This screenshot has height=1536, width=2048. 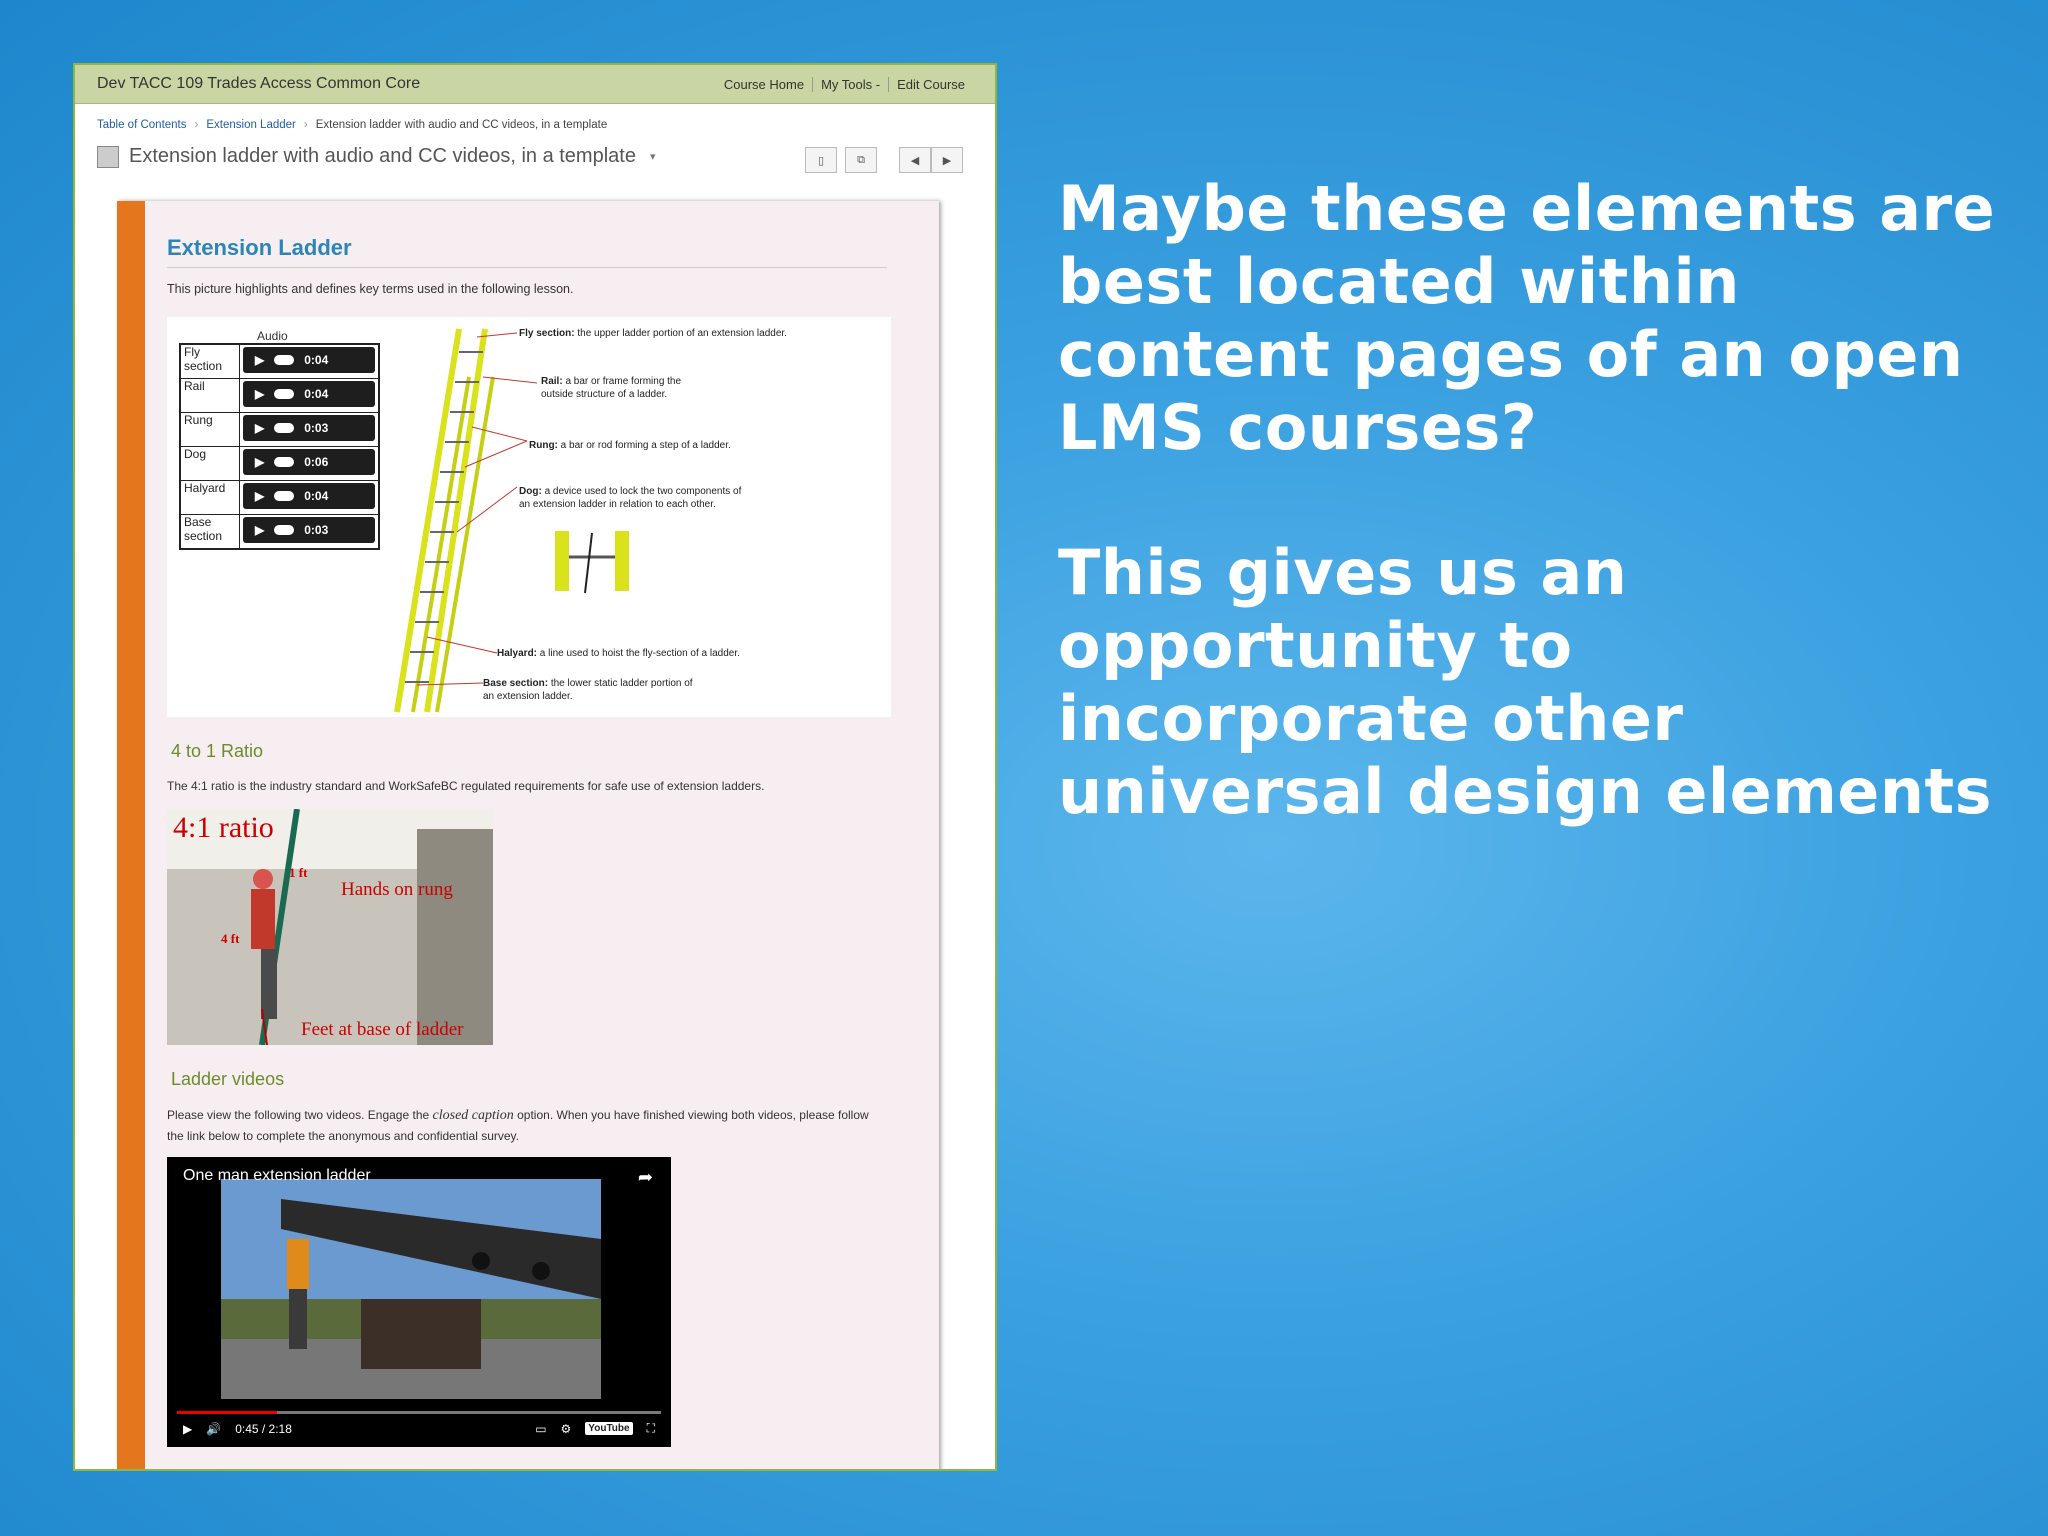 What do you see at coordinates (209, 463) in the screenshot?
I see `audio-label: Dog` at bounding box center [209, 463].